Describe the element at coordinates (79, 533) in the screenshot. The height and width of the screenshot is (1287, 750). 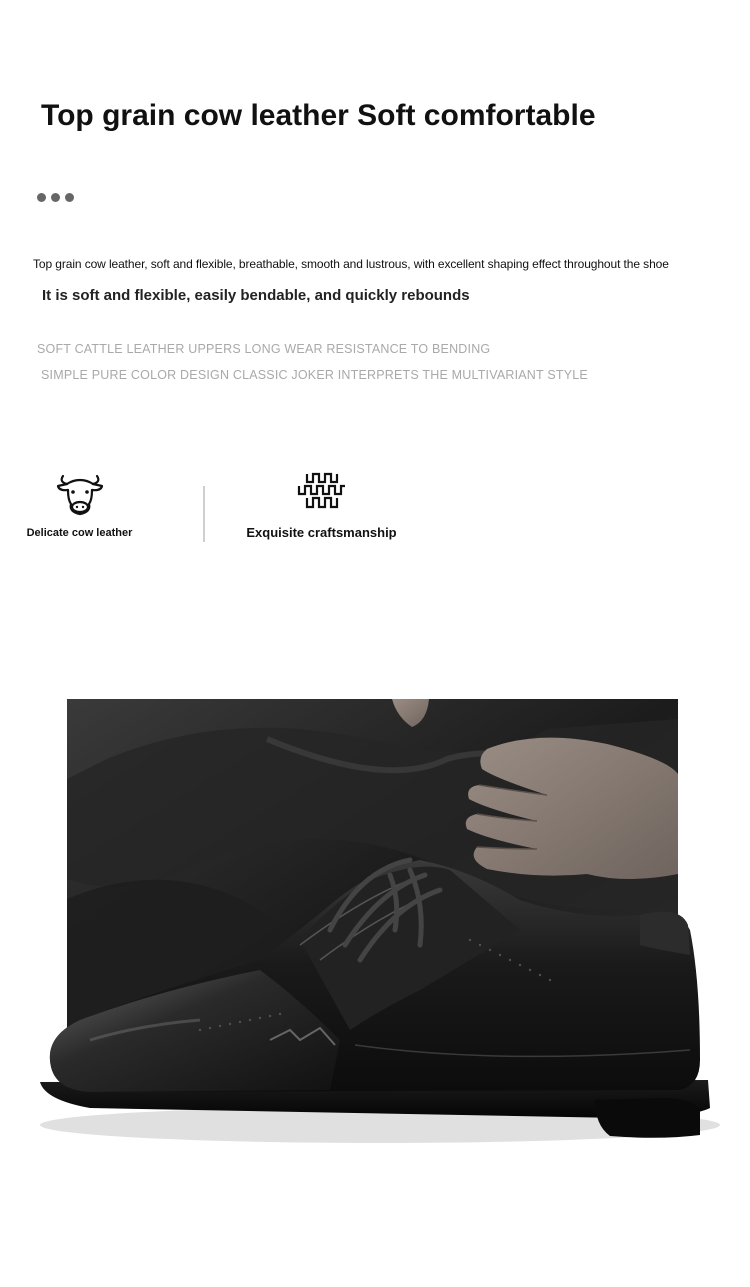
I see `feature-label: Delicate cow leather` at that location.